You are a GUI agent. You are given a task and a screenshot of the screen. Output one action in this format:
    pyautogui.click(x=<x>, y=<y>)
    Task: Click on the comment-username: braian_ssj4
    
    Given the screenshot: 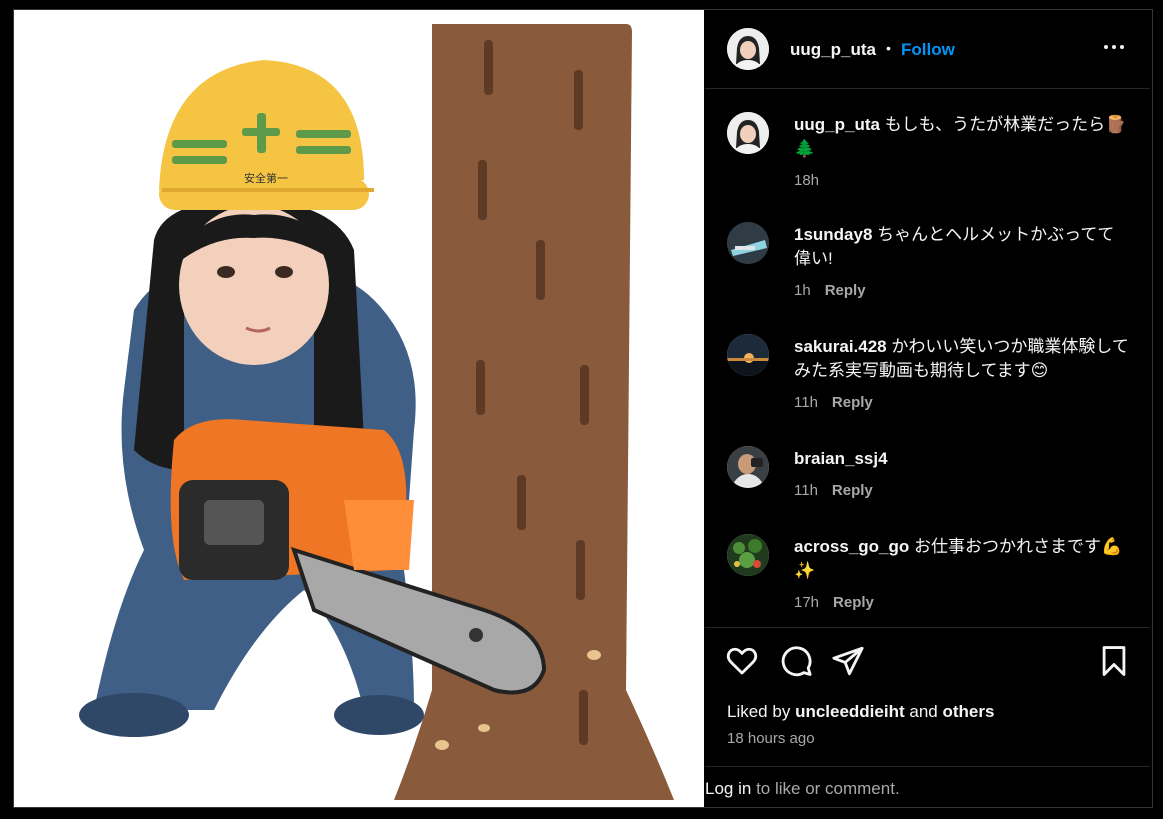 What is the action you would take?
    pyautogui.click(x=841, y=458)
    